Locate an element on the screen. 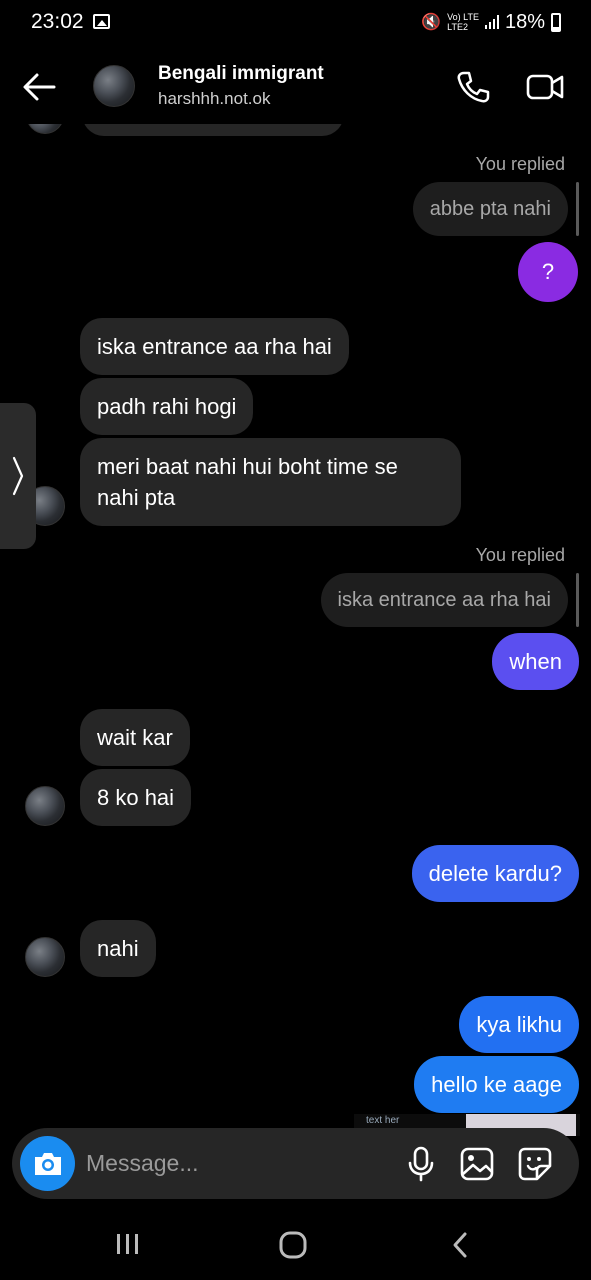  image-caption-text: text her is located at coordinates (383, 1120).